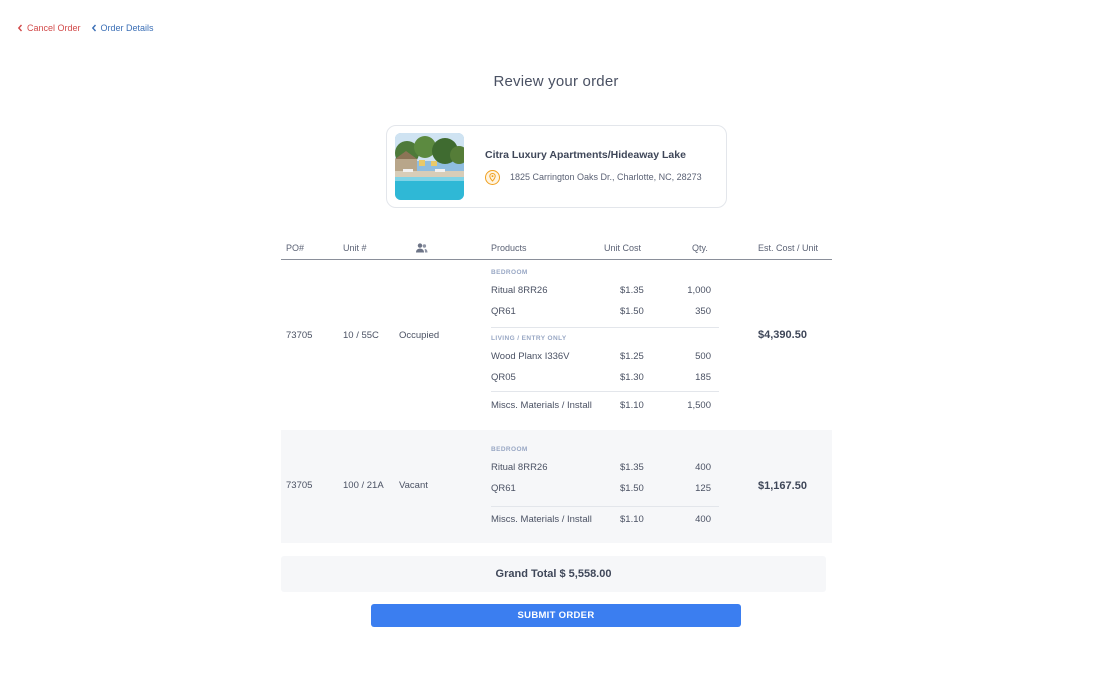 This screenshot has height=680, width=1112. I want to click on location-pin-icon, so click(492, 177).